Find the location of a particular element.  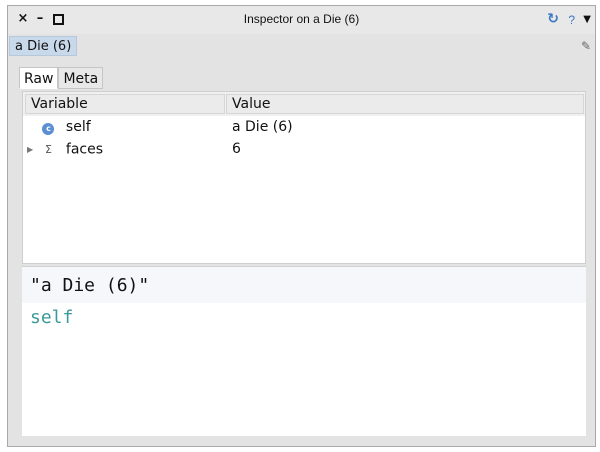

table-row: c self a Die (6) is located at coordinates (304, 127).